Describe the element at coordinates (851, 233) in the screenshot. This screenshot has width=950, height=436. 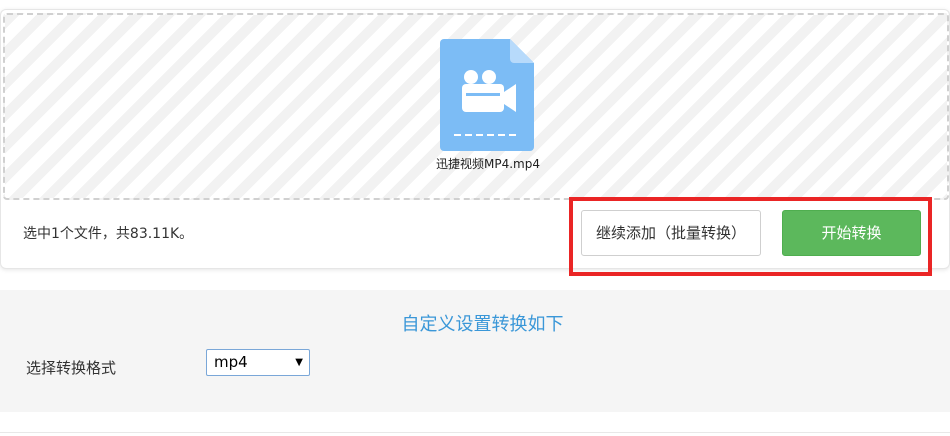
I see `start-conversion-button: 开始转换` at that location.